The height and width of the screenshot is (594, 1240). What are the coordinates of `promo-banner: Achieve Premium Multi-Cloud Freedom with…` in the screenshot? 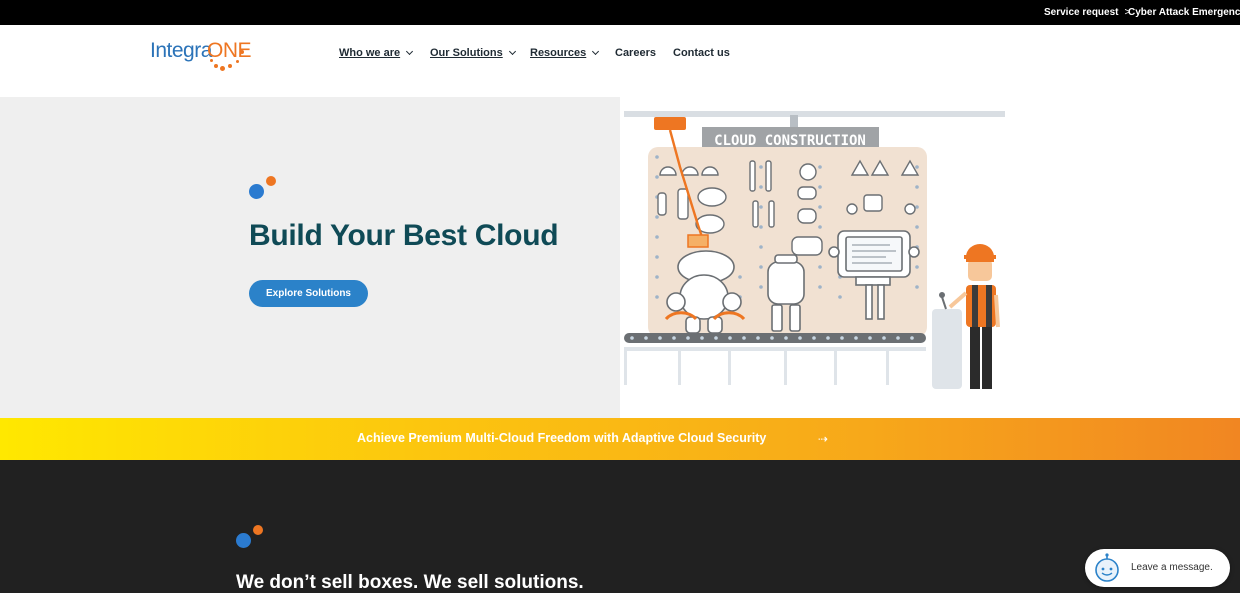 It's located at (620, 439).